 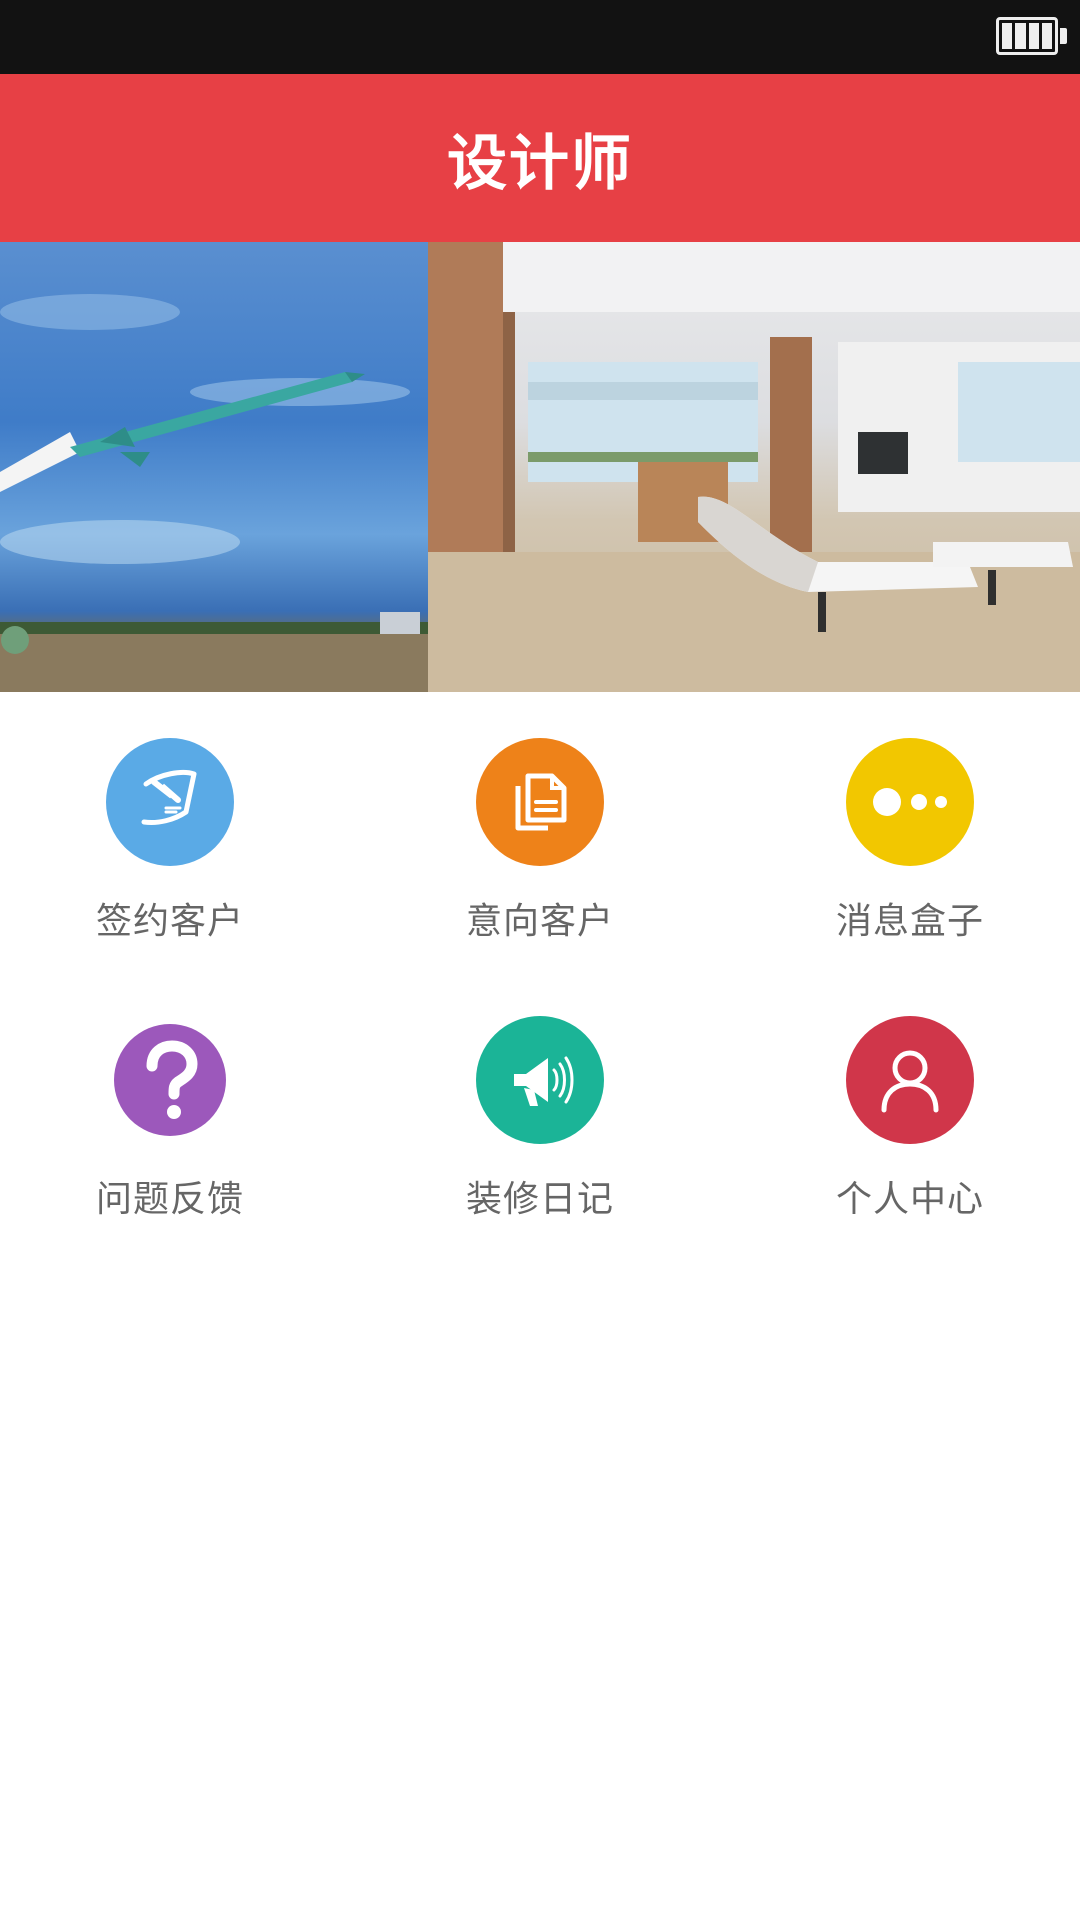 I want to click on megaphone-icon, so click(x=540, y=1080).